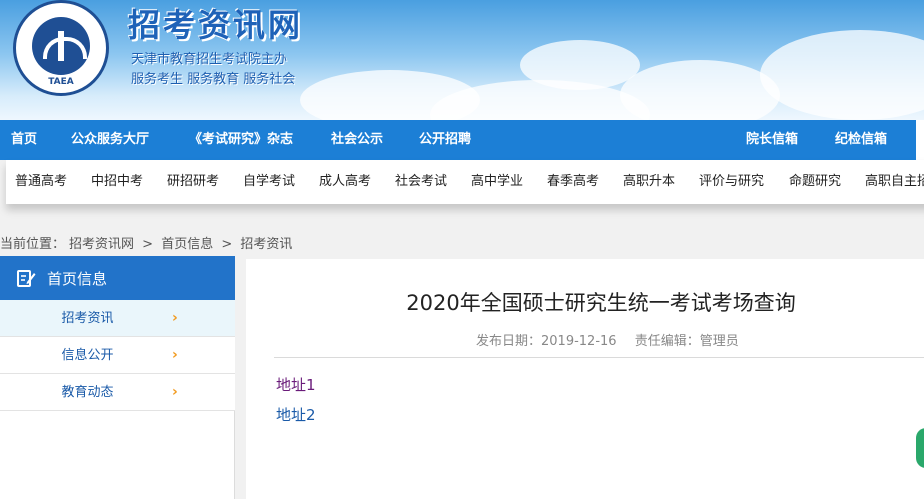  What do you see at coordinates (920, 448) in the screenshot?
I see `floating-side-button` at bounding box center [920, 448].